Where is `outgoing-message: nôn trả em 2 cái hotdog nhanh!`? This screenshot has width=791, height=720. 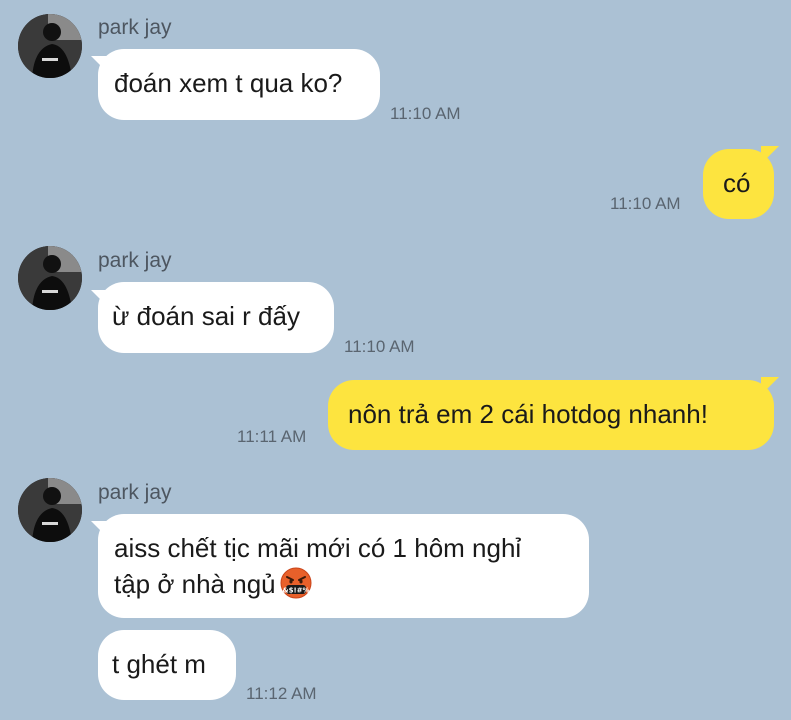
outgoing-message: nôn trả em 2 cái hotdog nhanh! is located at coordinates (551, 415).